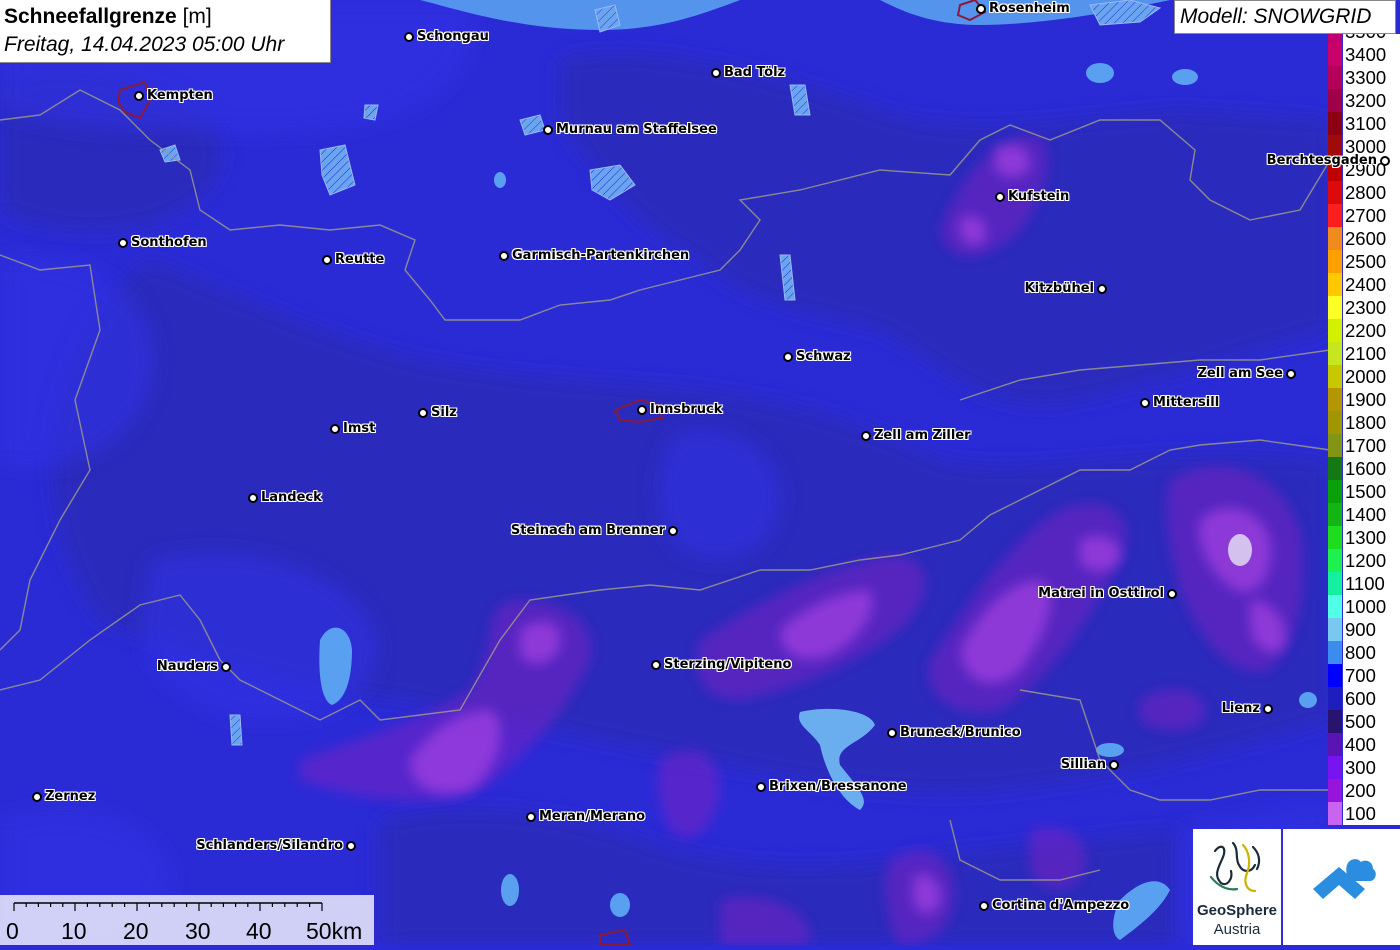 Image resolution: width=1400 pixels, height=950 pixels. I want to click on city-label: Kitzbühel, so click(1059, 288).